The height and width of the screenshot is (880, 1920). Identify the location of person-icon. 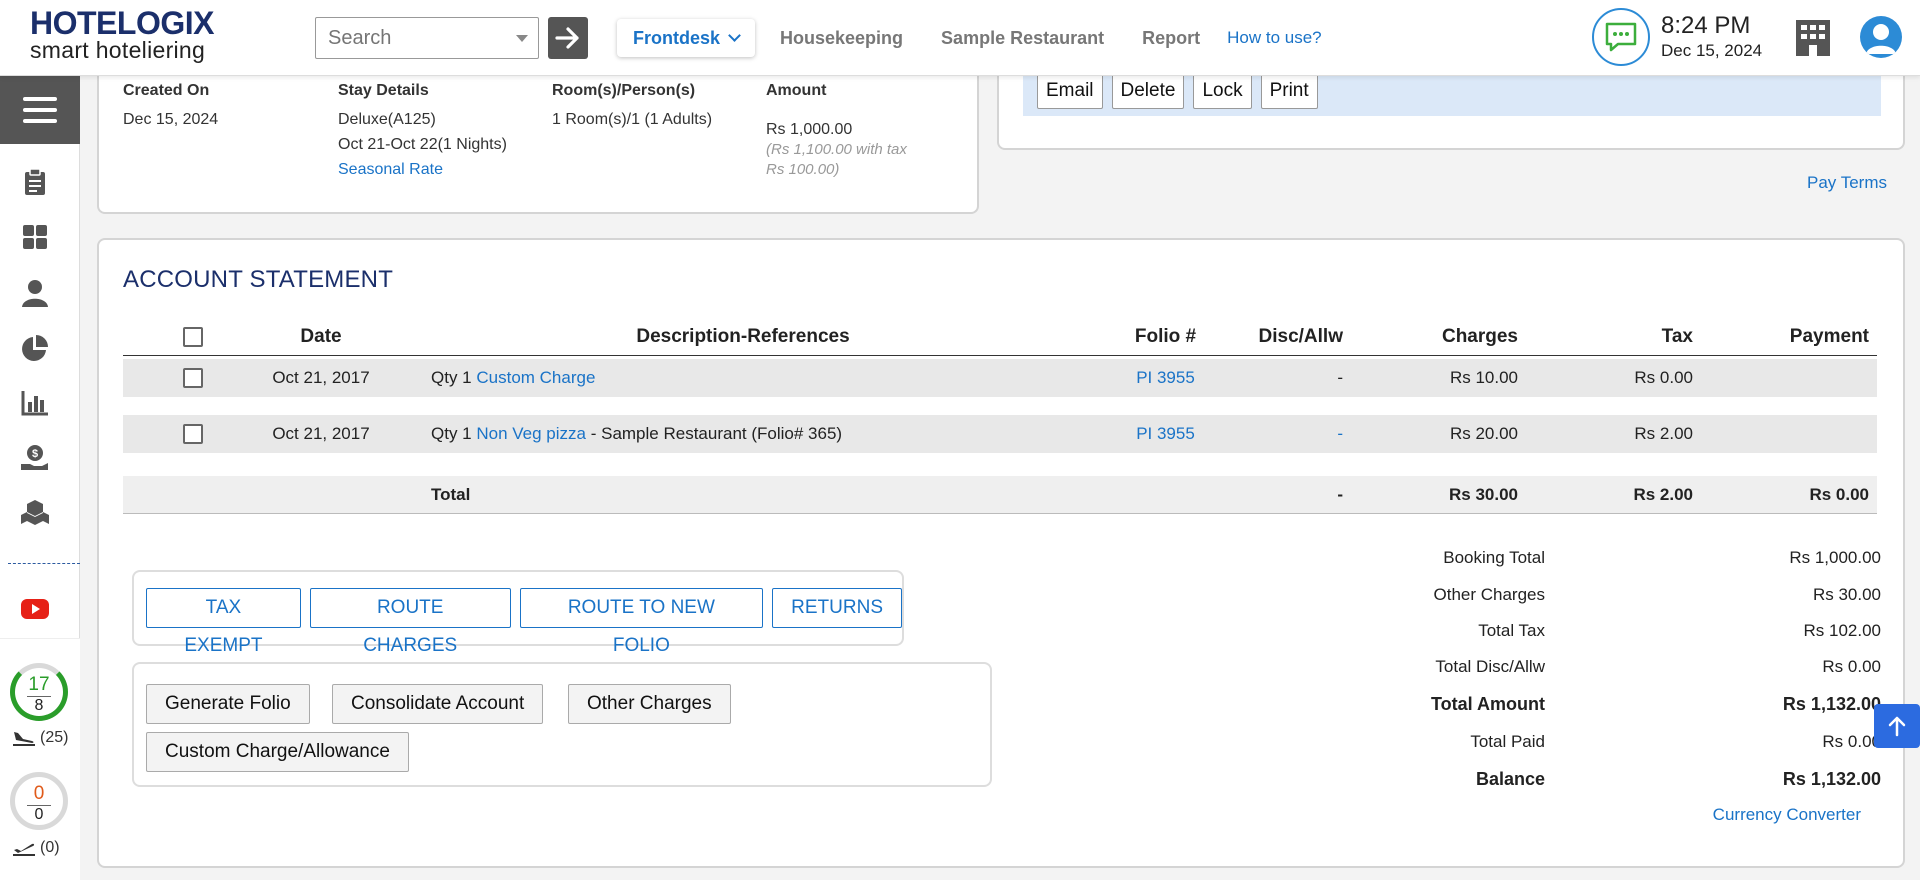
(35, 293).